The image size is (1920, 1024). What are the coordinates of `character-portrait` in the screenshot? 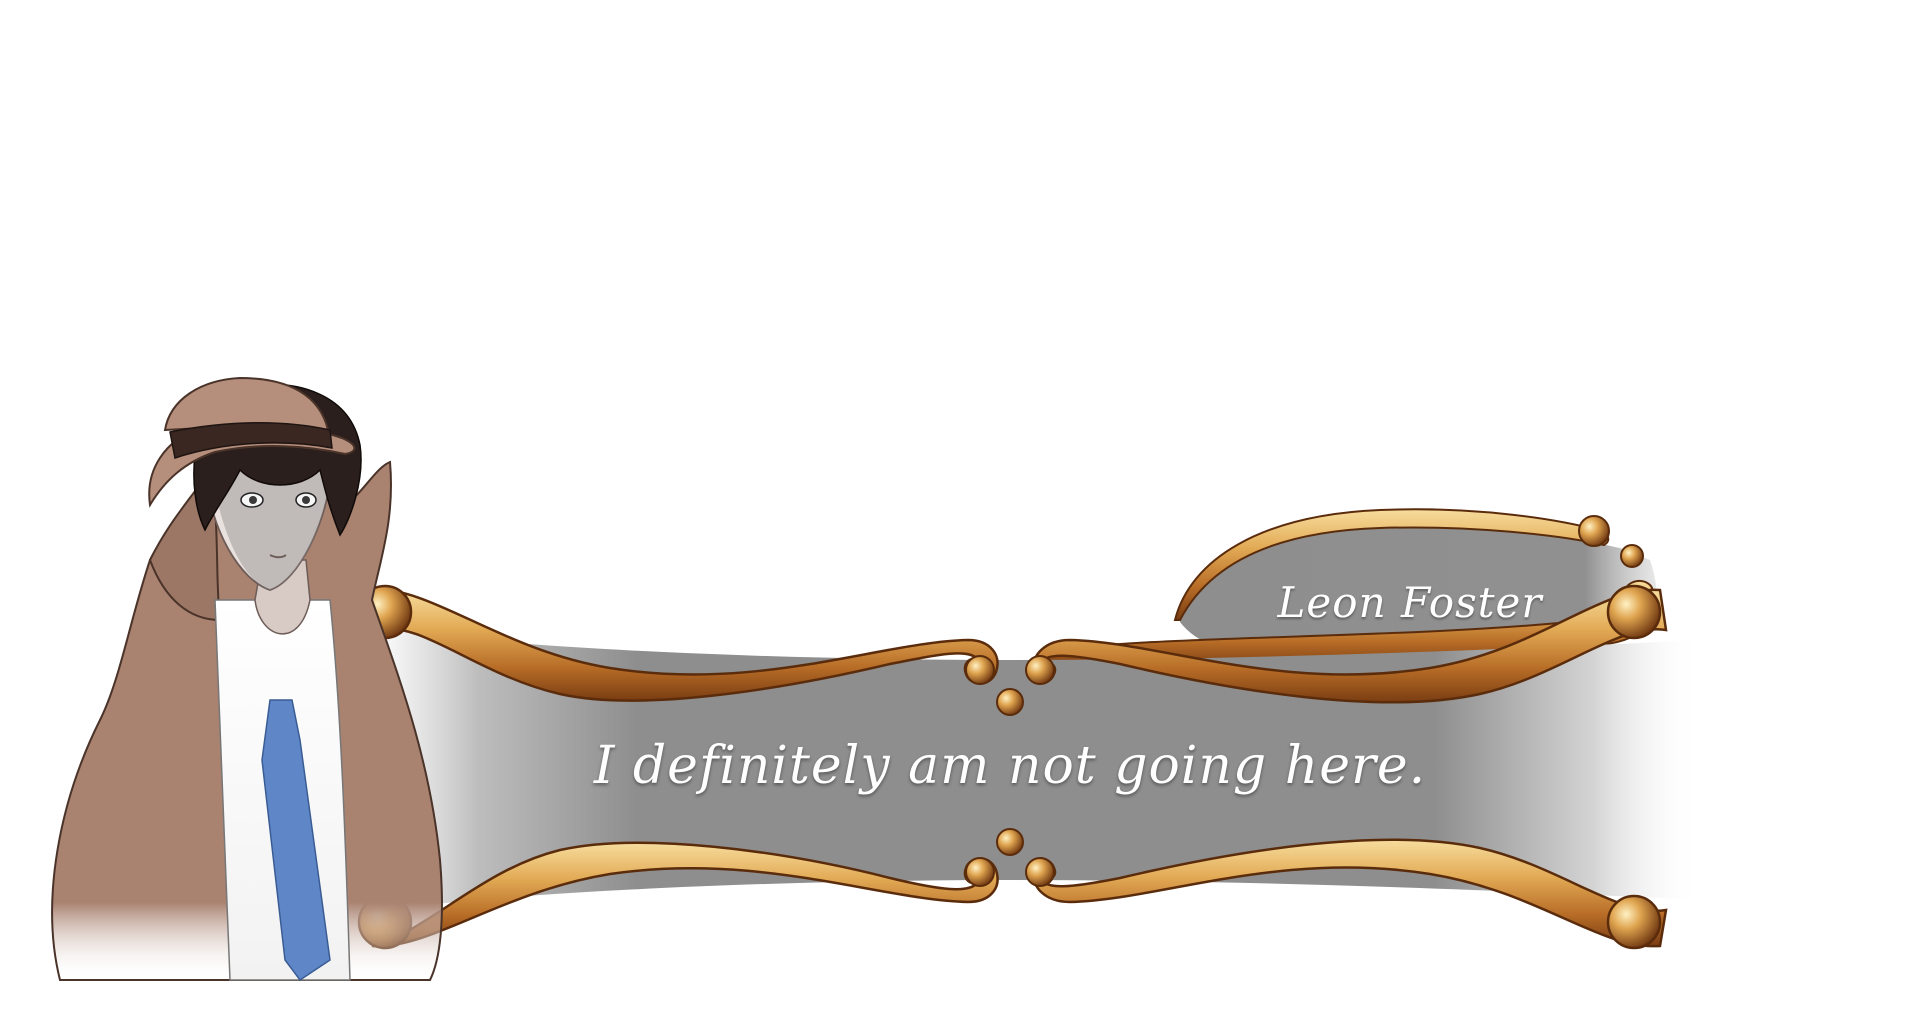 It's located at (247, 679).